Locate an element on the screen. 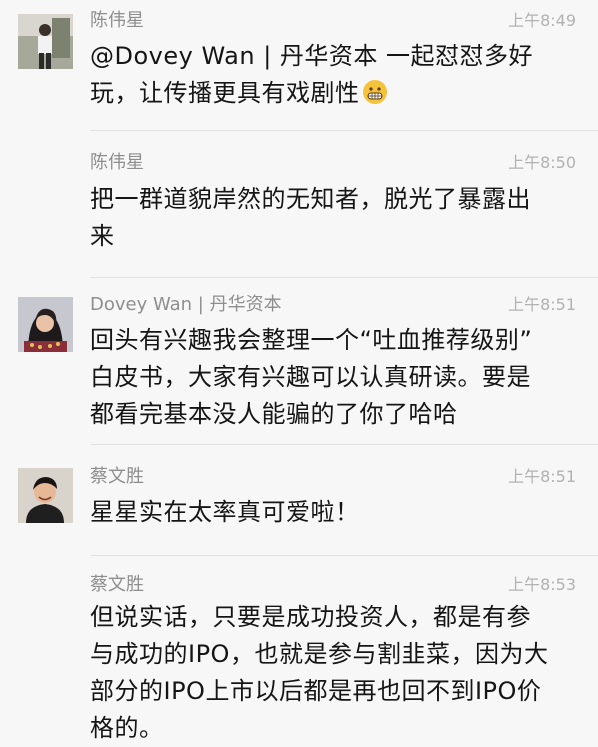 The image size is (598, 747). message-line: 部分的IPO上市以后都是再也回不到IPO价 is located at coordinates (316, 691).